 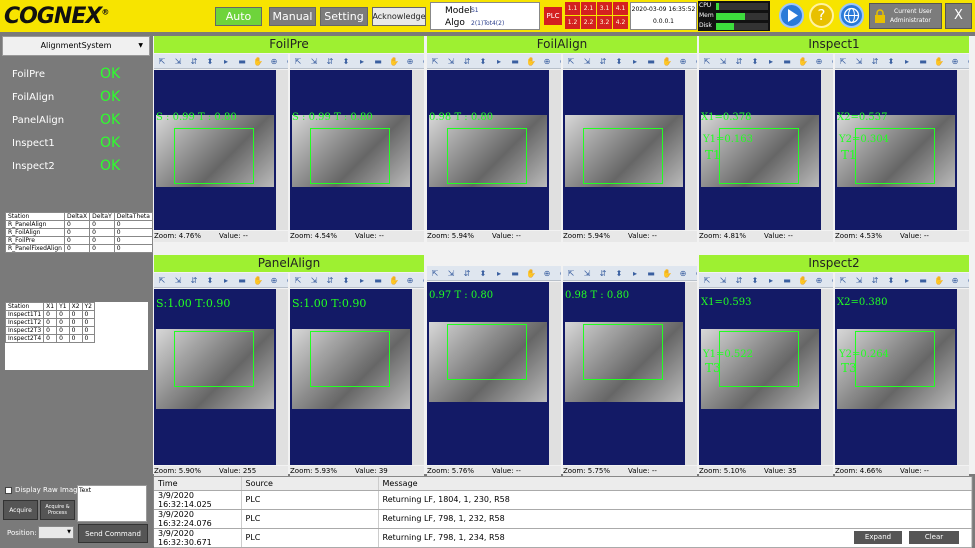 I want to click on close-app-button: X, so click(x=958, y=16).